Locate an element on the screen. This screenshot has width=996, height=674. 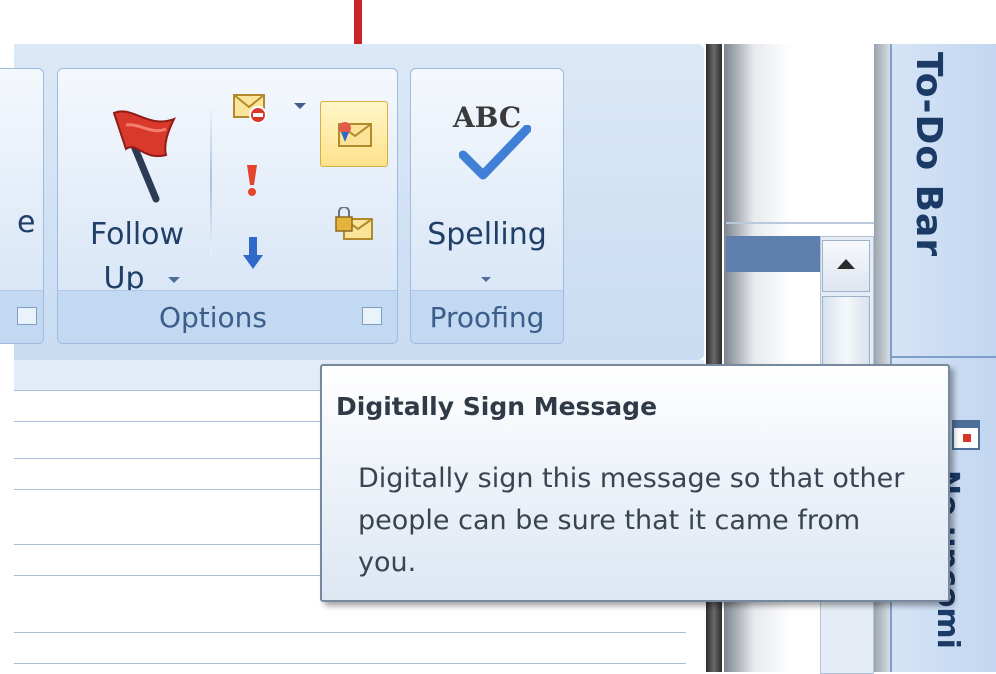
follow-up-label-line1: Follow is located at coordinates (137, 234).